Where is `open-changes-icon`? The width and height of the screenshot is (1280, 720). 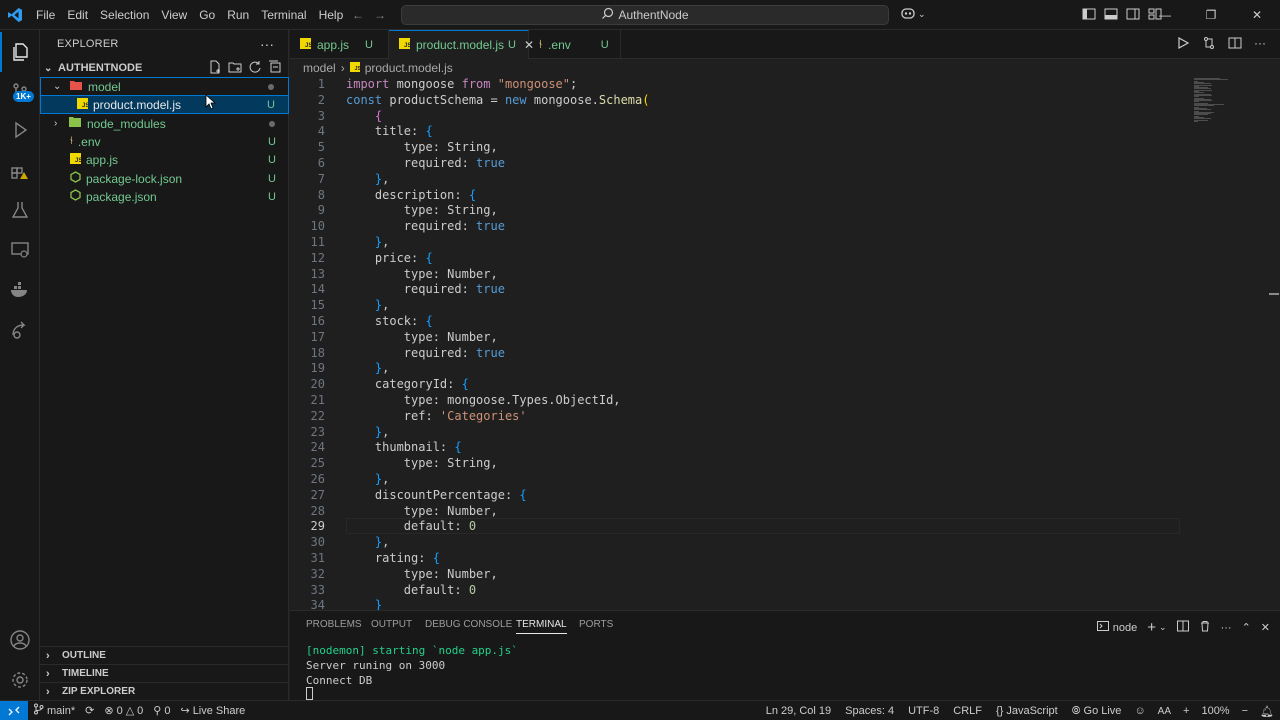 open-changes-icon is located at coordinates (1209, 44).